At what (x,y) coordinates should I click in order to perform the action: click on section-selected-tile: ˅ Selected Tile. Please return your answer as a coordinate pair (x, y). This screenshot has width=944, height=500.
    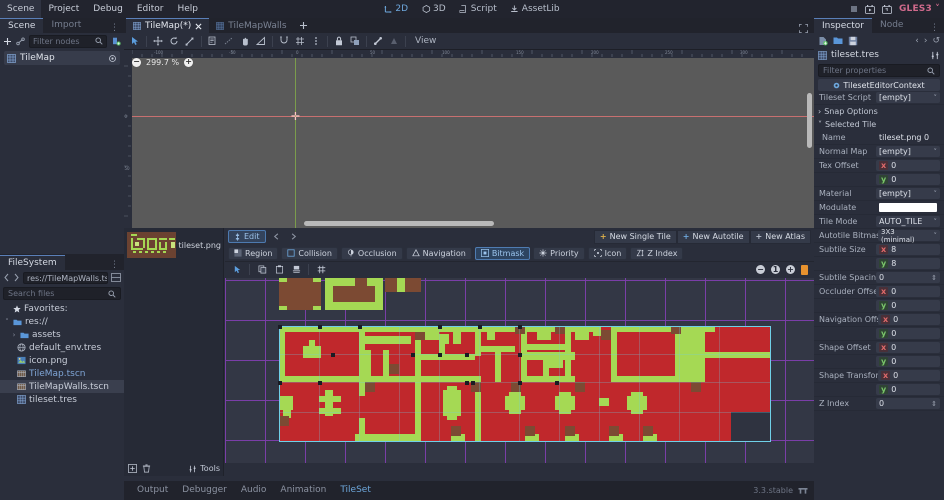
    Looking at the image, I should click on (879, 124).